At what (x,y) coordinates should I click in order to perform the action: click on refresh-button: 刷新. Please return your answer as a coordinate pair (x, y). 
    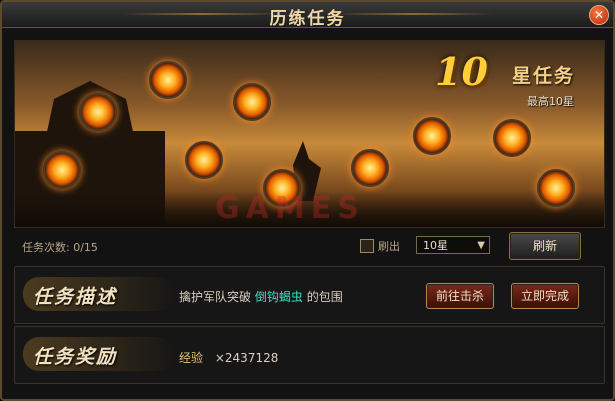
    Looking at the image, I should click on (545, 246).